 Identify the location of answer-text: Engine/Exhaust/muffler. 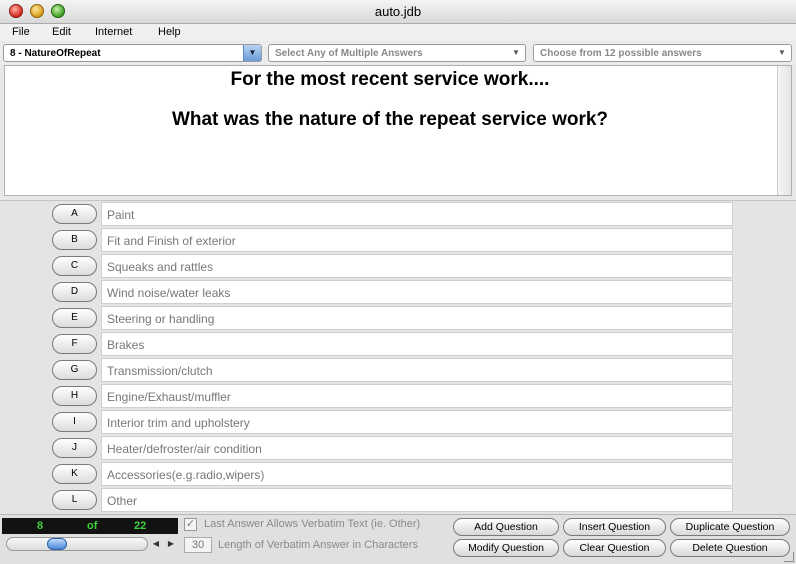
(169, 397).